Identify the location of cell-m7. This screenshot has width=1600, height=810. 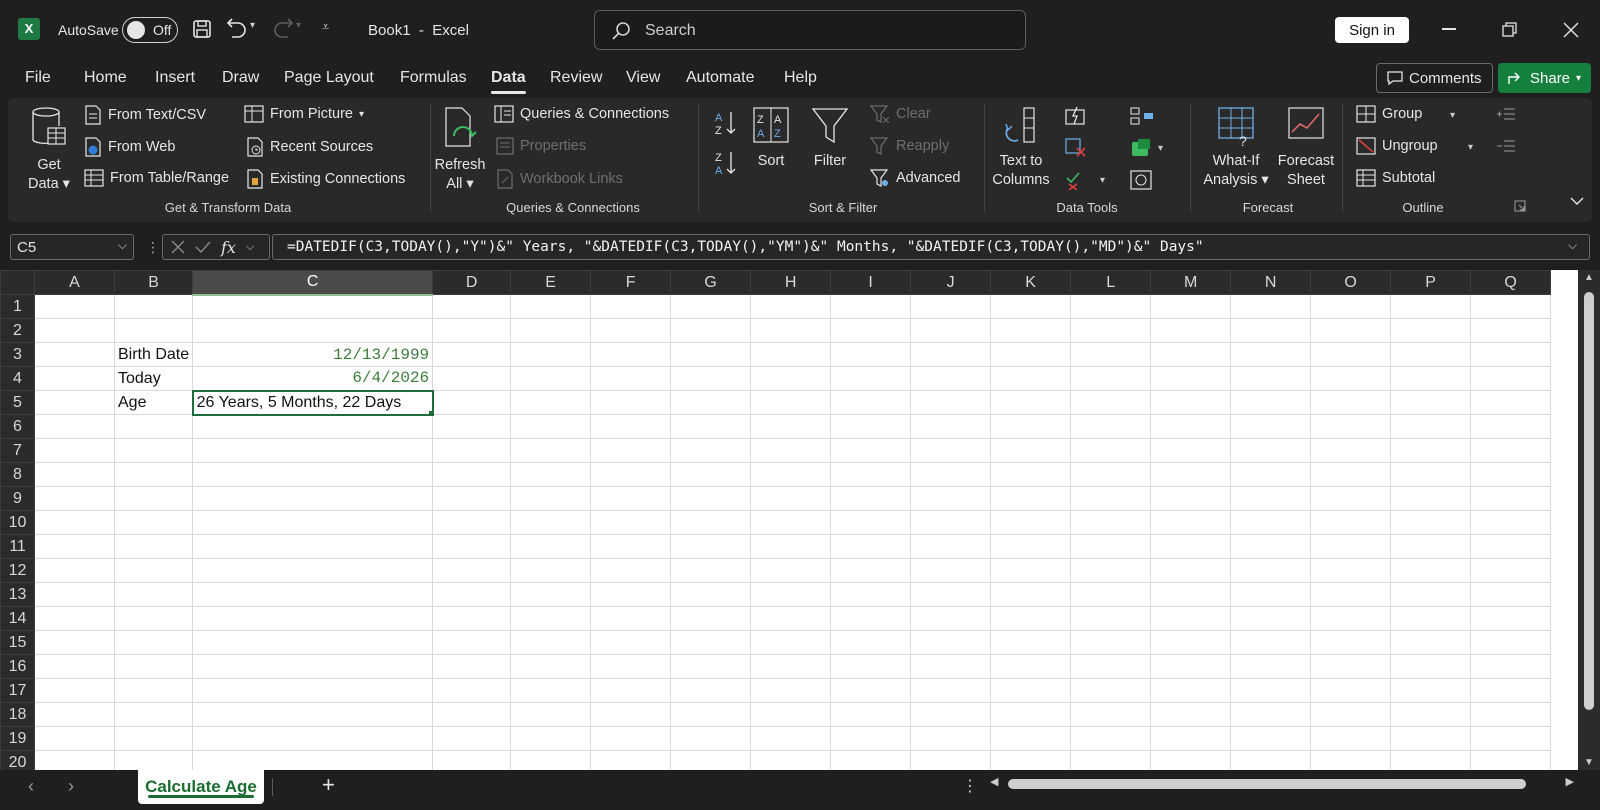
(1191, 450).